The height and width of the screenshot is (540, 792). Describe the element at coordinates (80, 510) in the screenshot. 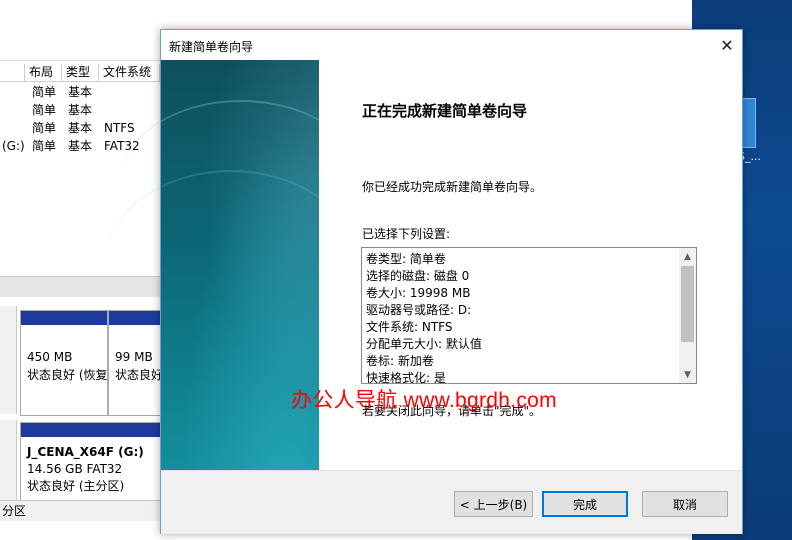

I see `legend-bar: 分区` at that location.